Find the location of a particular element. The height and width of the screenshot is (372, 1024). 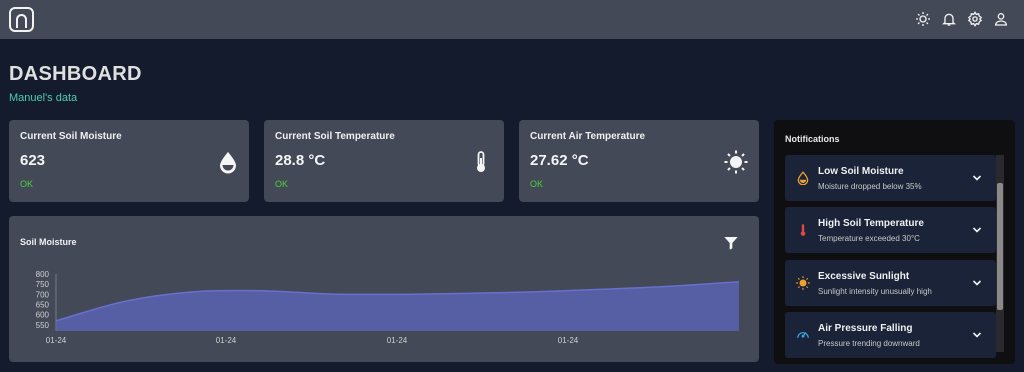

stat-title: Current Air Temperature is located at coordinates (588, 136).